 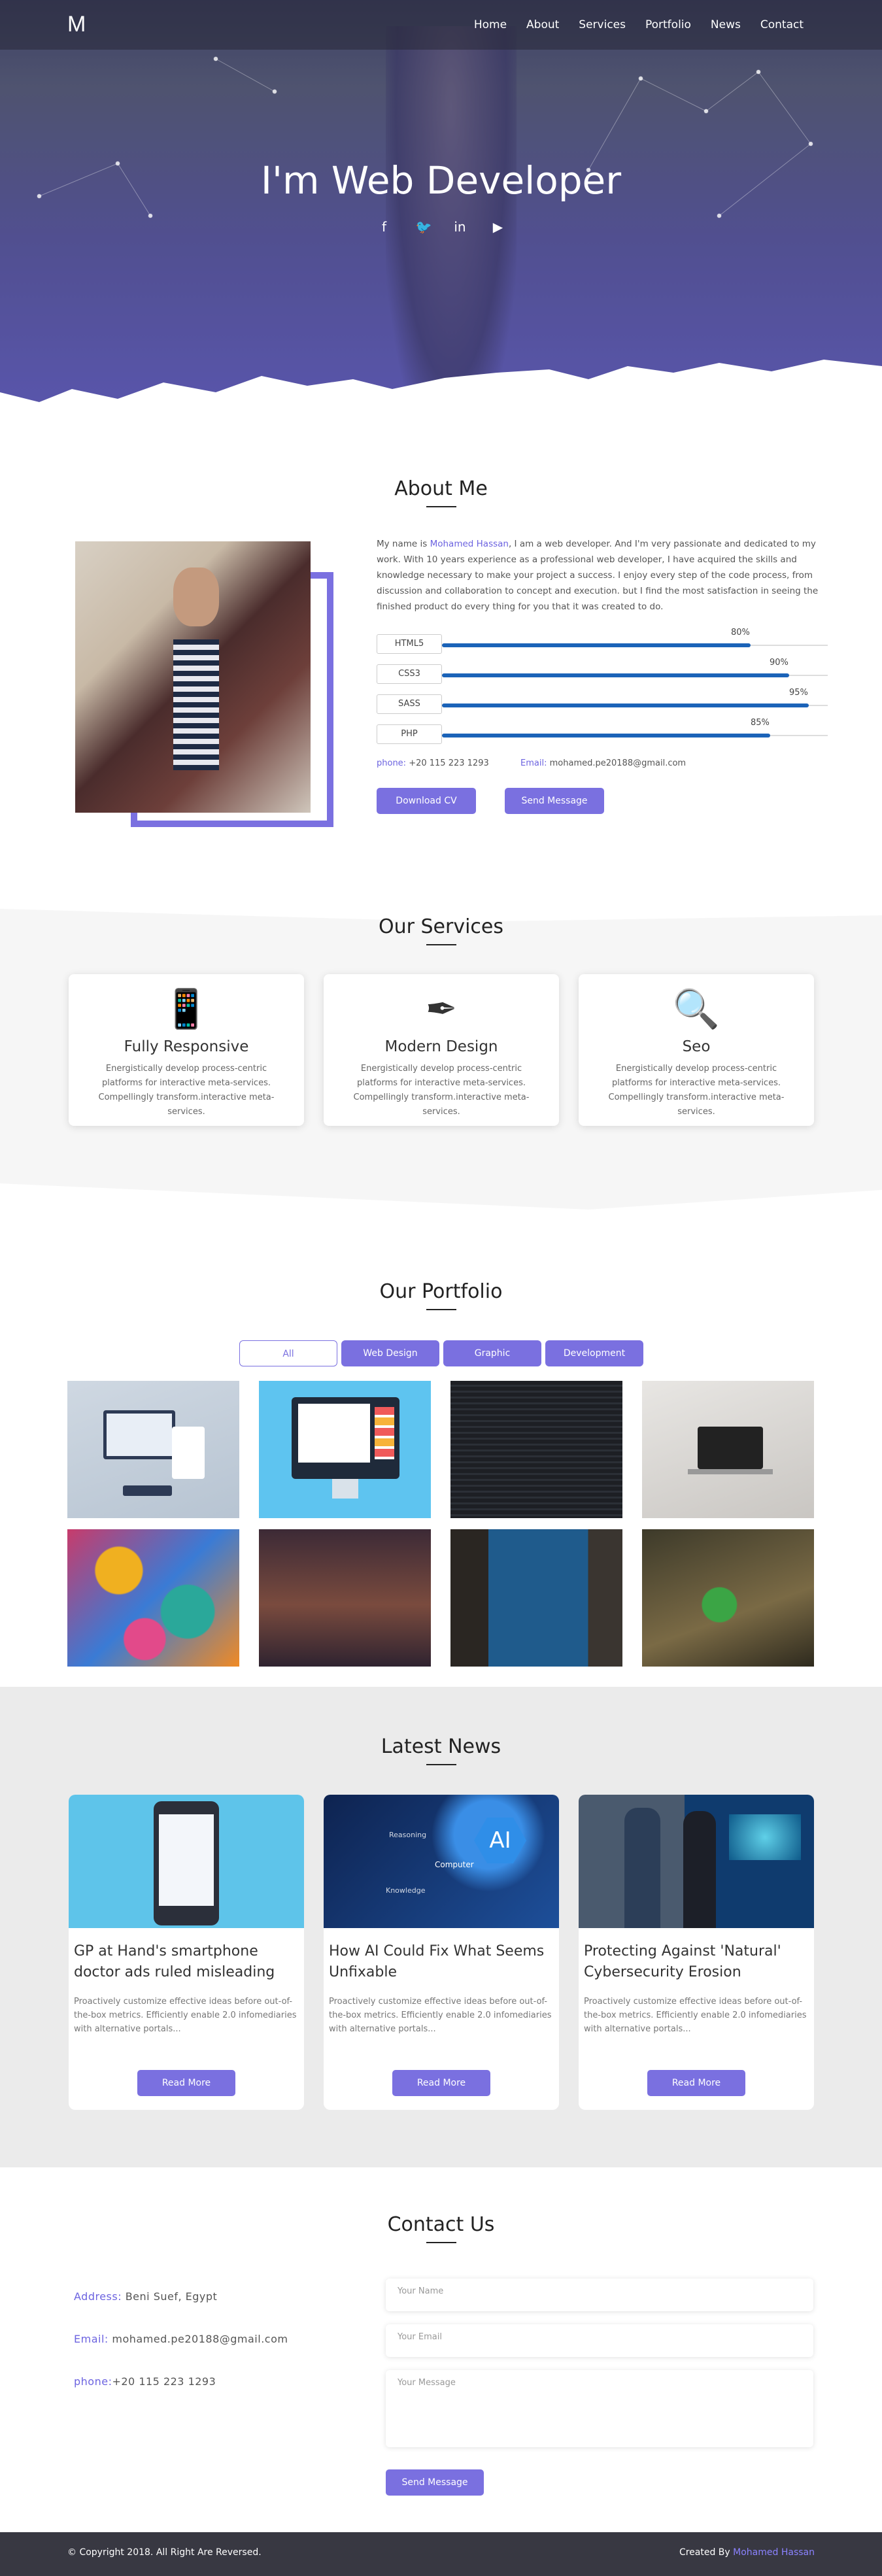 What do you see at coordinates (441, 488) in the screenshot?
I see `about-title: About Me` at bounding box center [441, 488].